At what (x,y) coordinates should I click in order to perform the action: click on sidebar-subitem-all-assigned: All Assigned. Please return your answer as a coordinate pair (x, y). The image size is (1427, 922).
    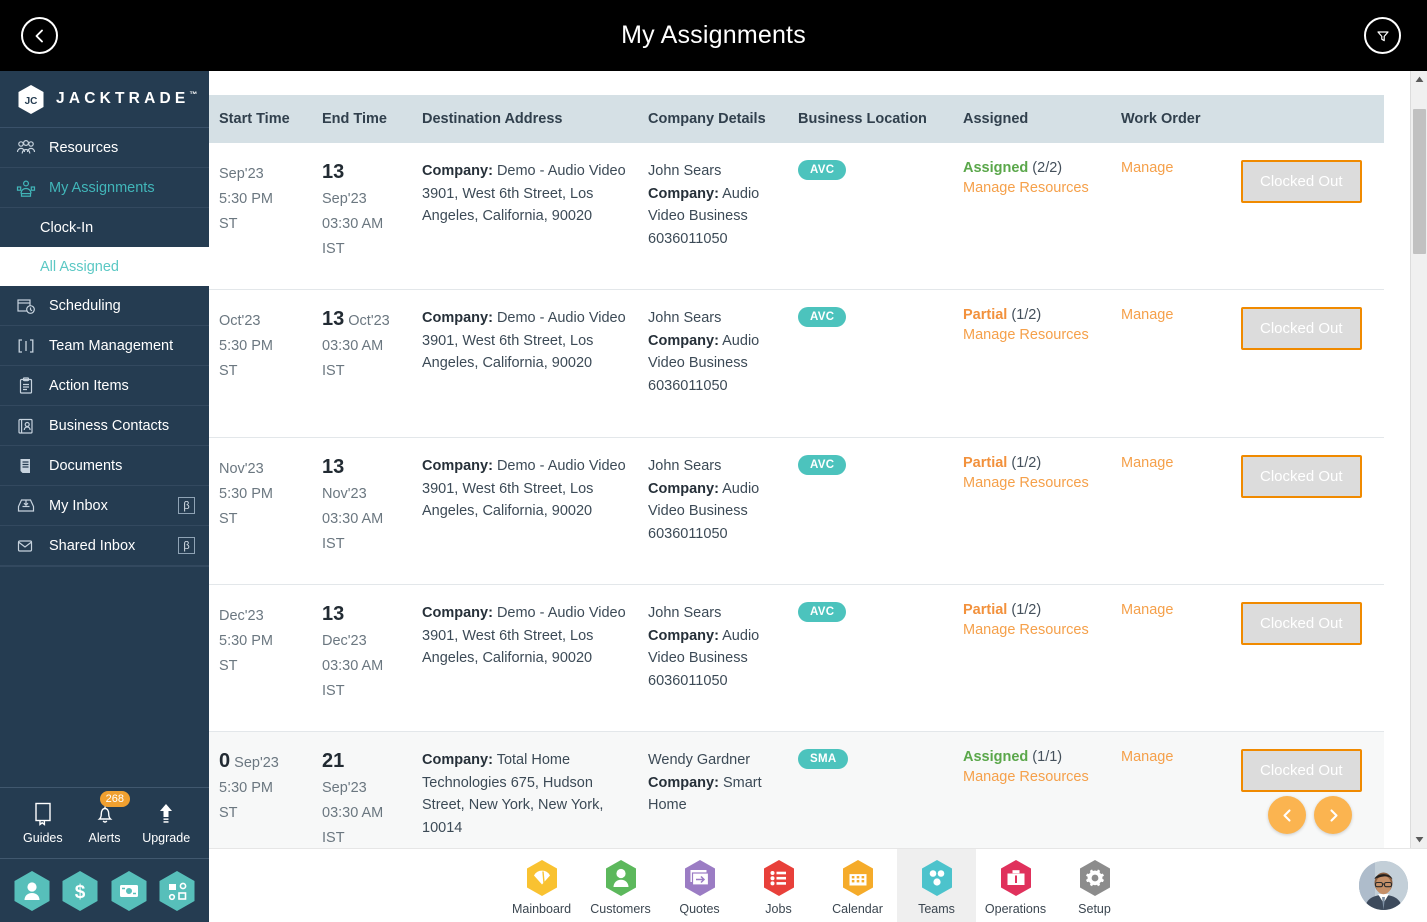
    Looking at the image, I should click on (104, 266).